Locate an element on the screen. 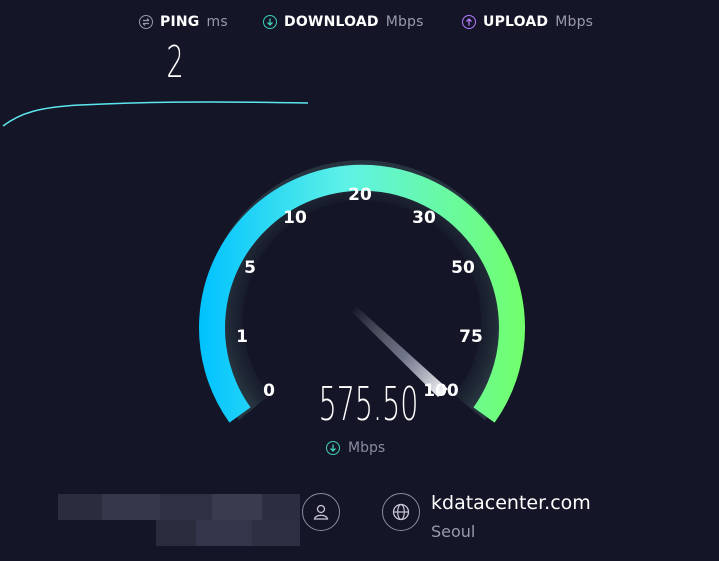  server-location: Seoul is located at coordinates (453, 531).